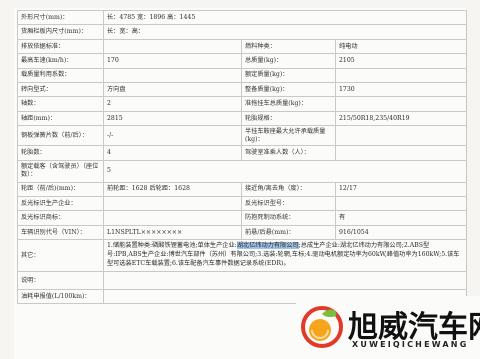 Image resolution: width=480 pixels, height=359 pixels. Describe the element at coordinates (288, 118) in the screenshot. I see `spec-label: 轮胎规格：` at that location.